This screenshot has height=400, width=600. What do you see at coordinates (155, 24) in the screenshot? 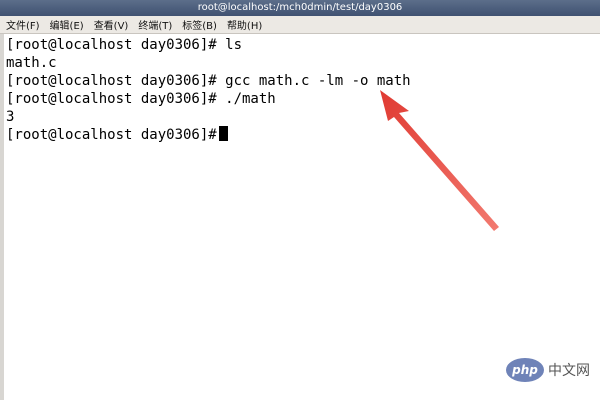
I see `menu-terminal: 终端(T)` at bounding box center [155, 24].